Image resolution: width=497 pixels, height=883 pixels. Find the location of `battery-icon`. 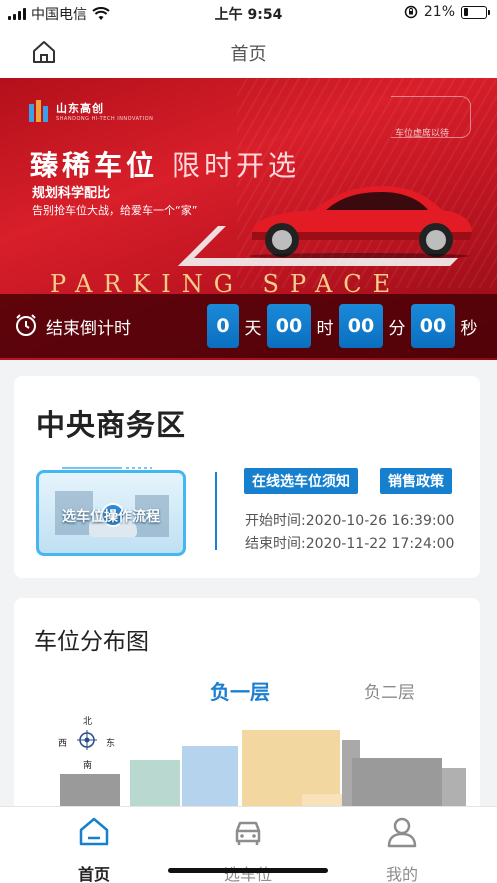

battery-icon is located at coordinates (475, 12).